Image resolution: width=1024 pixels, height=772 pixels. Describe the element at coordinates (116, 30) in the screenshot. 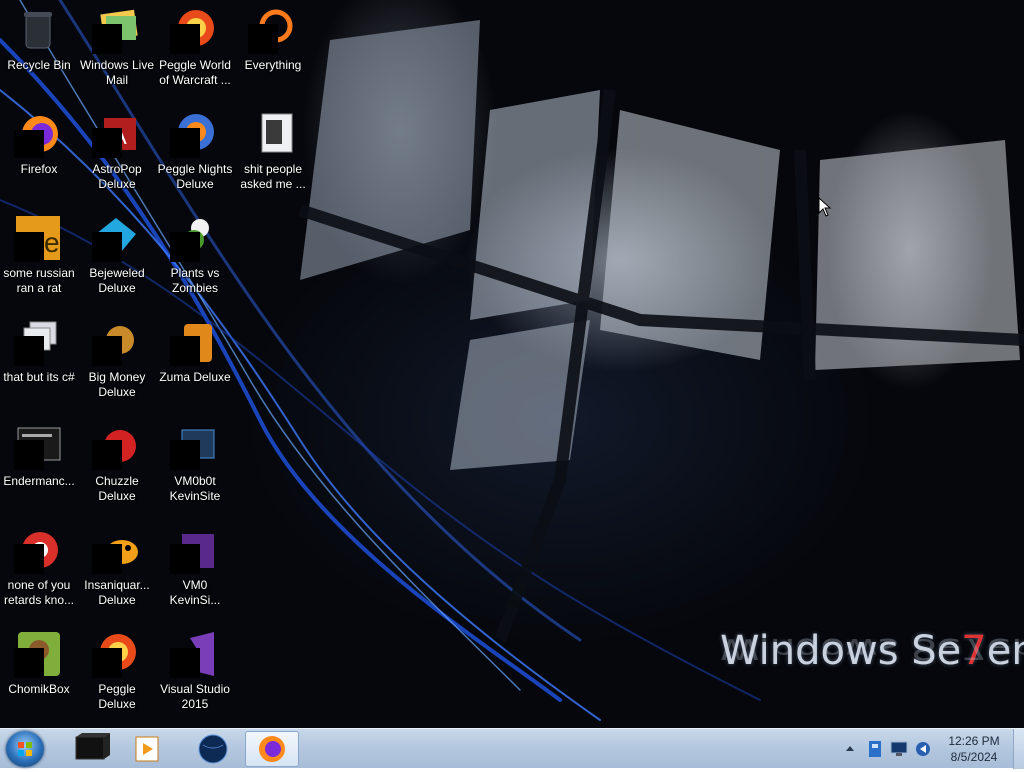

I see `mail-icon` at that location.